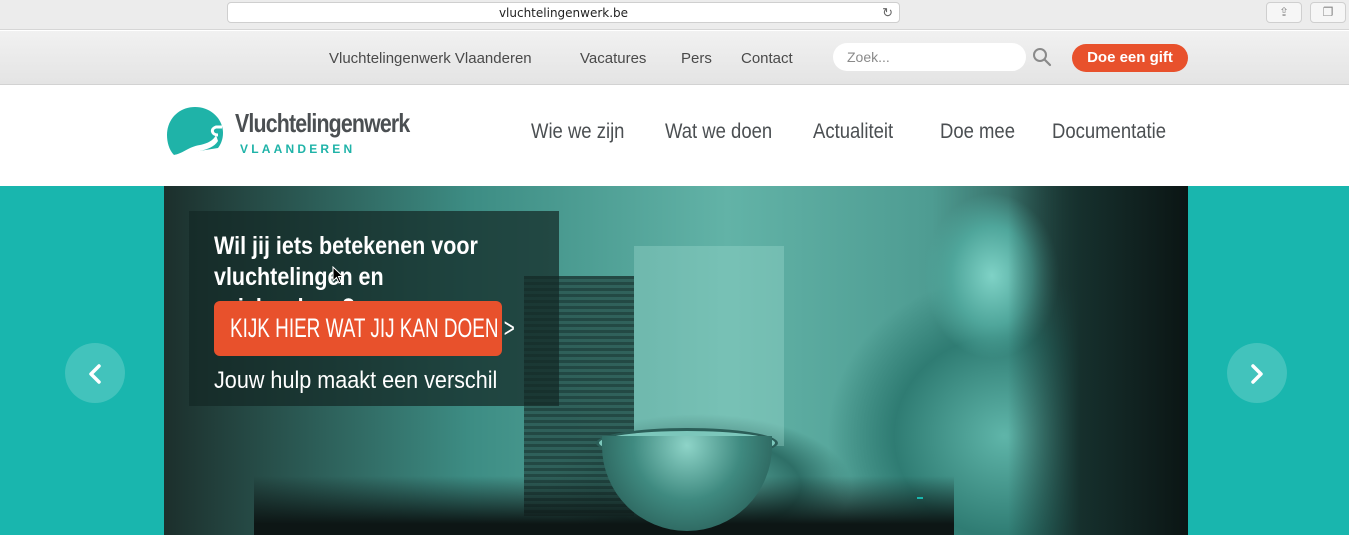 Image resolution: width=1349 pixels, height=535 pixels. I want to click on slider-prev-button, so click(95, 373).